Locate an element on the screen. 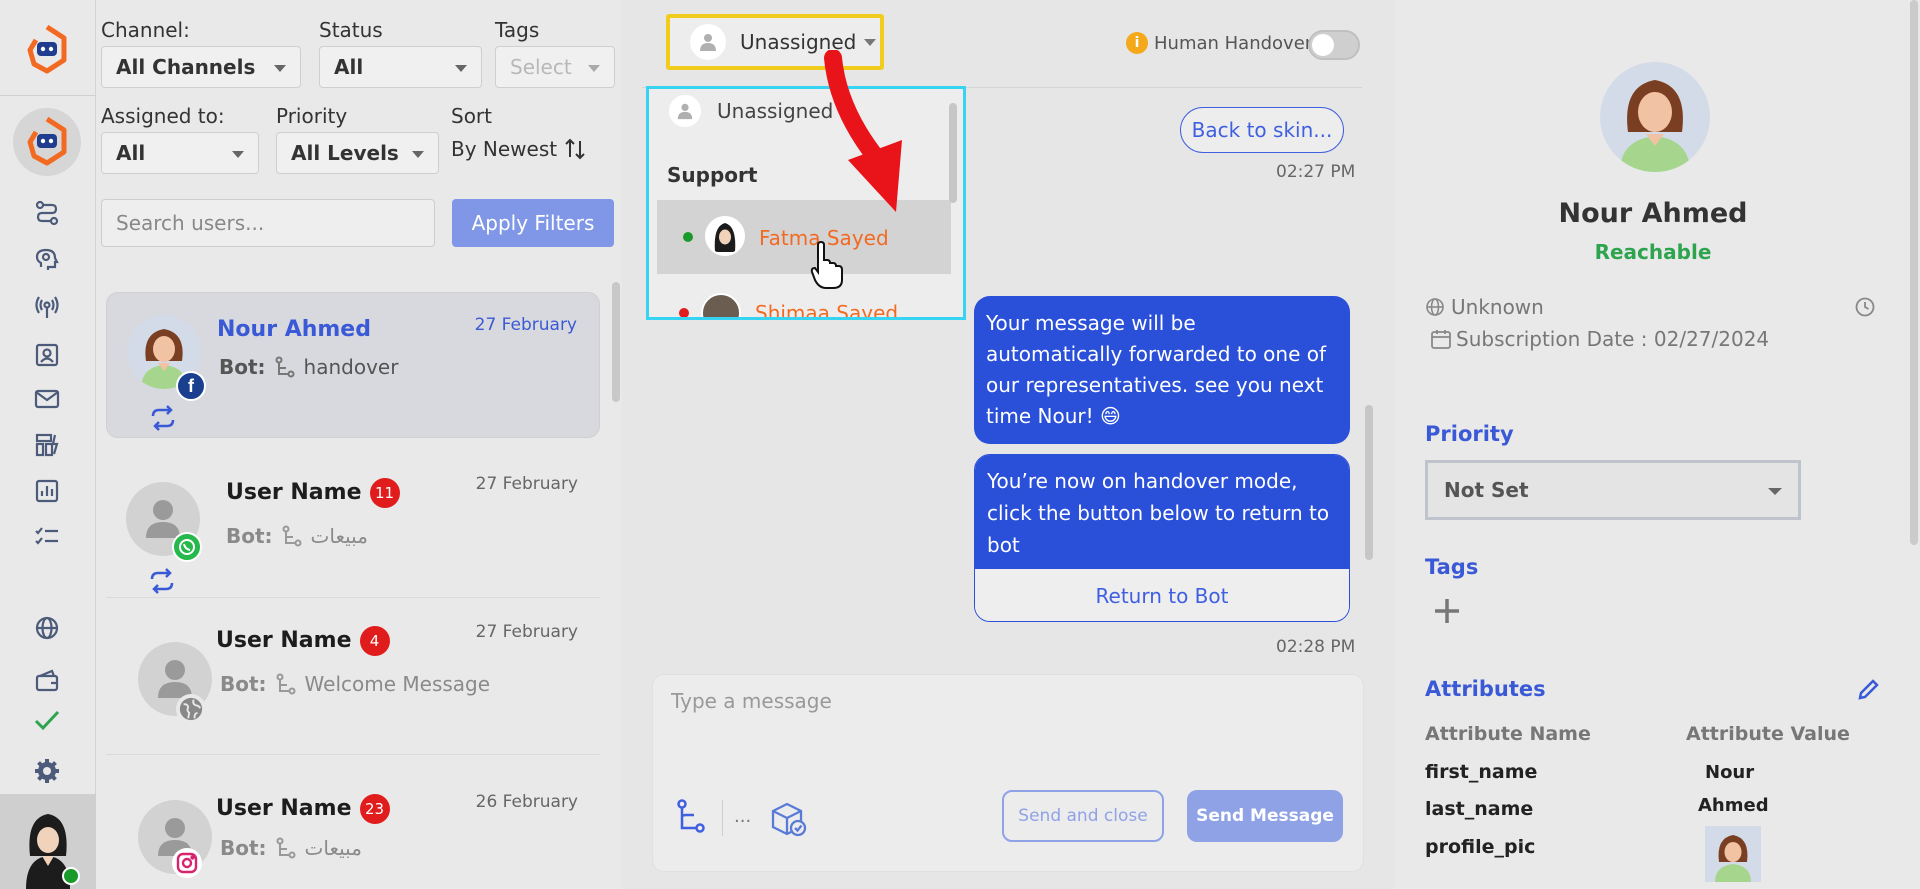  attribute-key: first_name is located at coordinates (1481, 772).